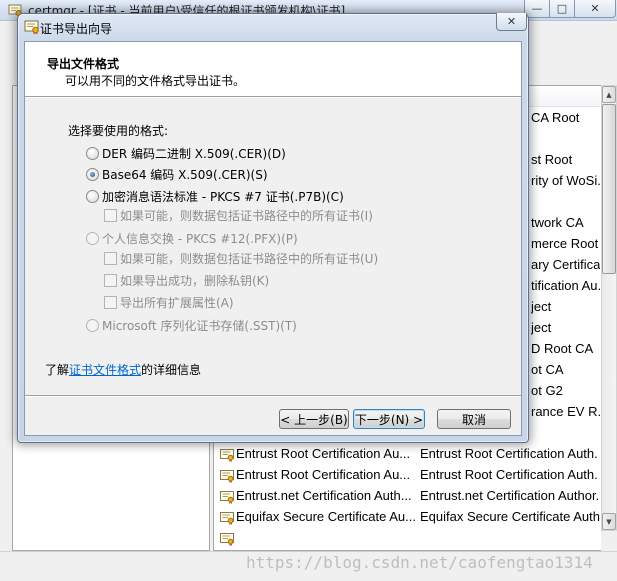 Image resolution: width=617 pixels, height=581 pixels. I want to click on option-delete-private-key: 如果导出成功，删除私钥(K), so click(186, 280).